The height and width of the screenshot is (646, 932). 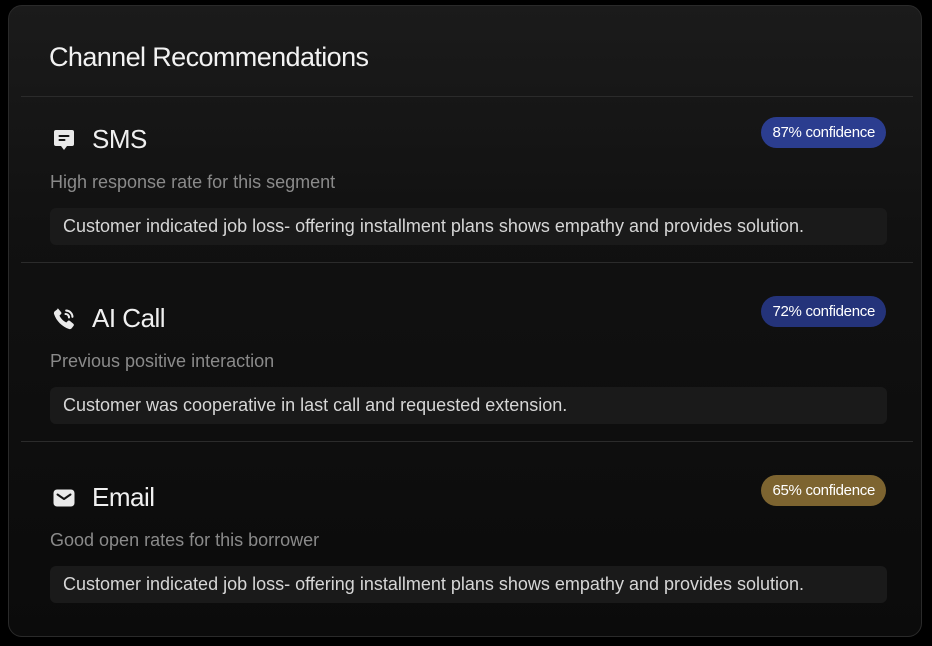 I want to click on panel-title: Channel Recommendations, so click(x=209, y=57).